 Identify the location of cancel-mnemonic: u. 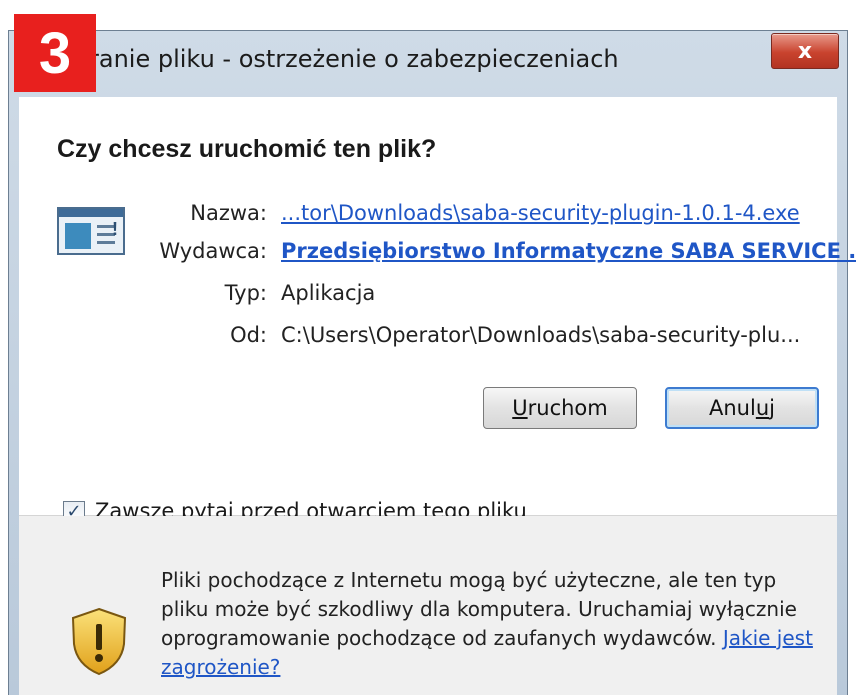
(762, 408).